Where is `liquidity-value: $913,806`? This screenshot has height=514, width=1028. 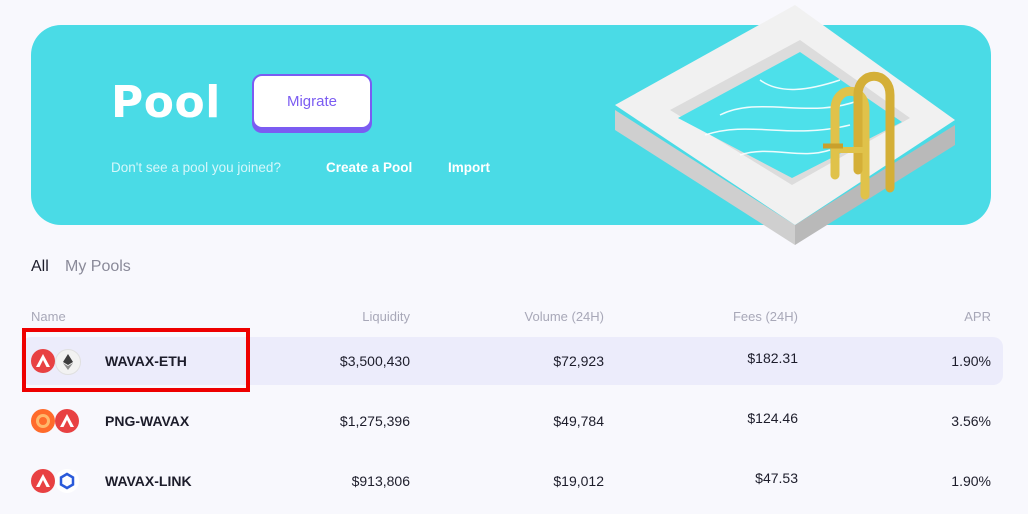 liquidity-value: $913,806 is located at coordinates (380, 481).